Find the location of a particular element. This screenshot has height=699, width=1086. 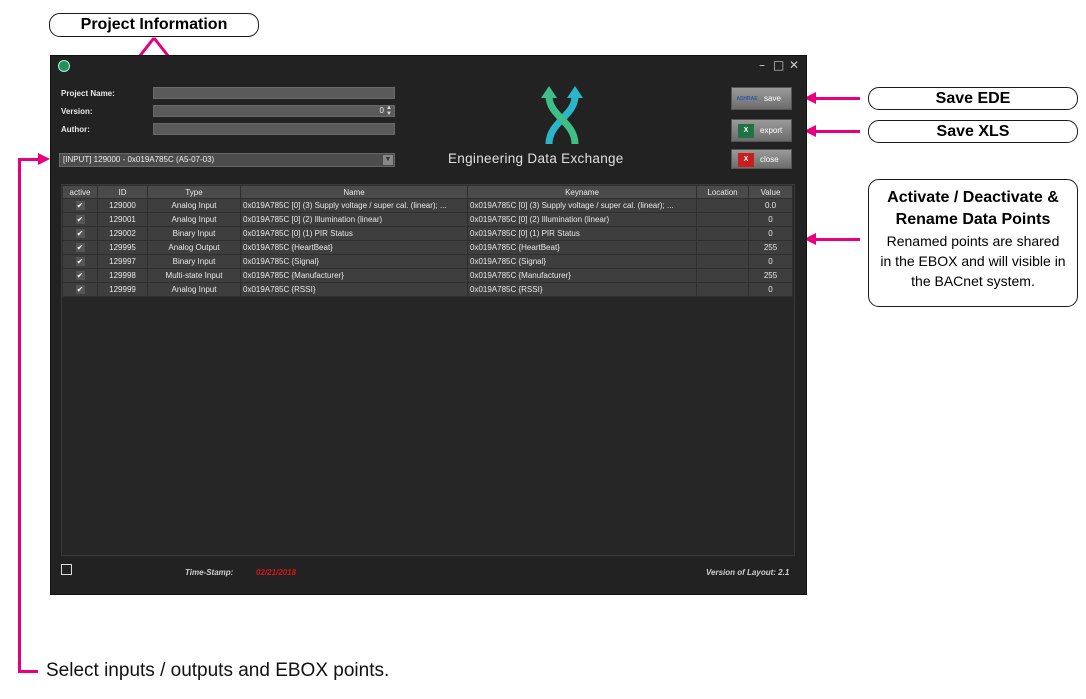

save-ede-callout: Save EDE is located at coordinates (973, 98).